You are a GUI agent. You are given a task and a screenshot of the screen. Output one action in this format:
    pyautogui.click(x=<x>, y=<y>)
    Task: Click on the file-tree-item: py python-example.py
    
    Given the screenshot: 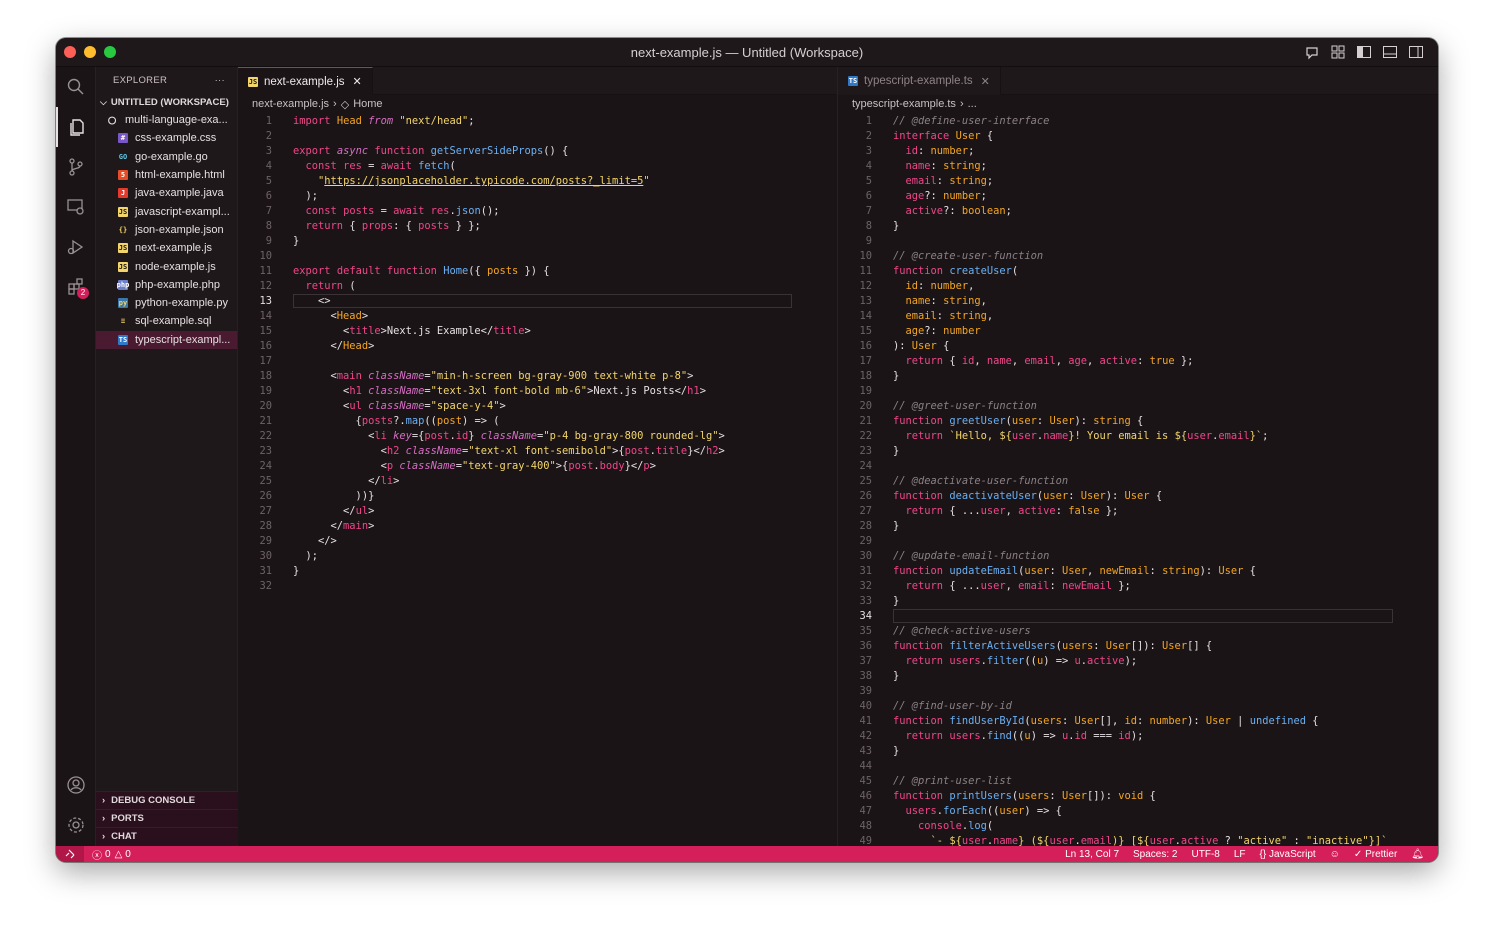 What is the action you would take?
    pyautogui.click(x=166, y=303)
    